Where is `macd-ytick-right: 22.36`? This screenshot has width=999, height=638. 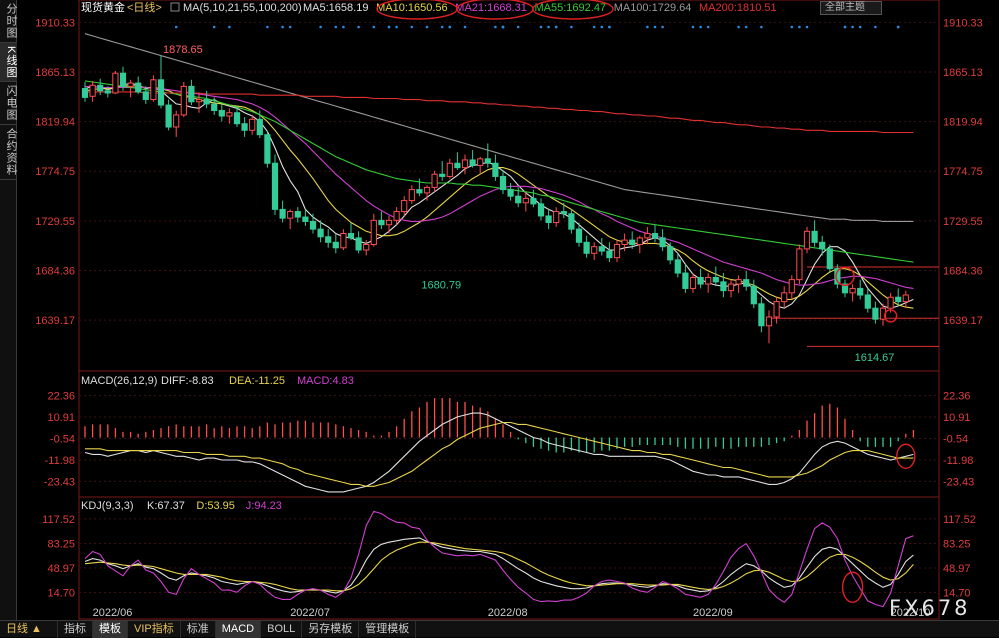
macd-ytick-right: 22.36 is located at coordinates (957, 397).